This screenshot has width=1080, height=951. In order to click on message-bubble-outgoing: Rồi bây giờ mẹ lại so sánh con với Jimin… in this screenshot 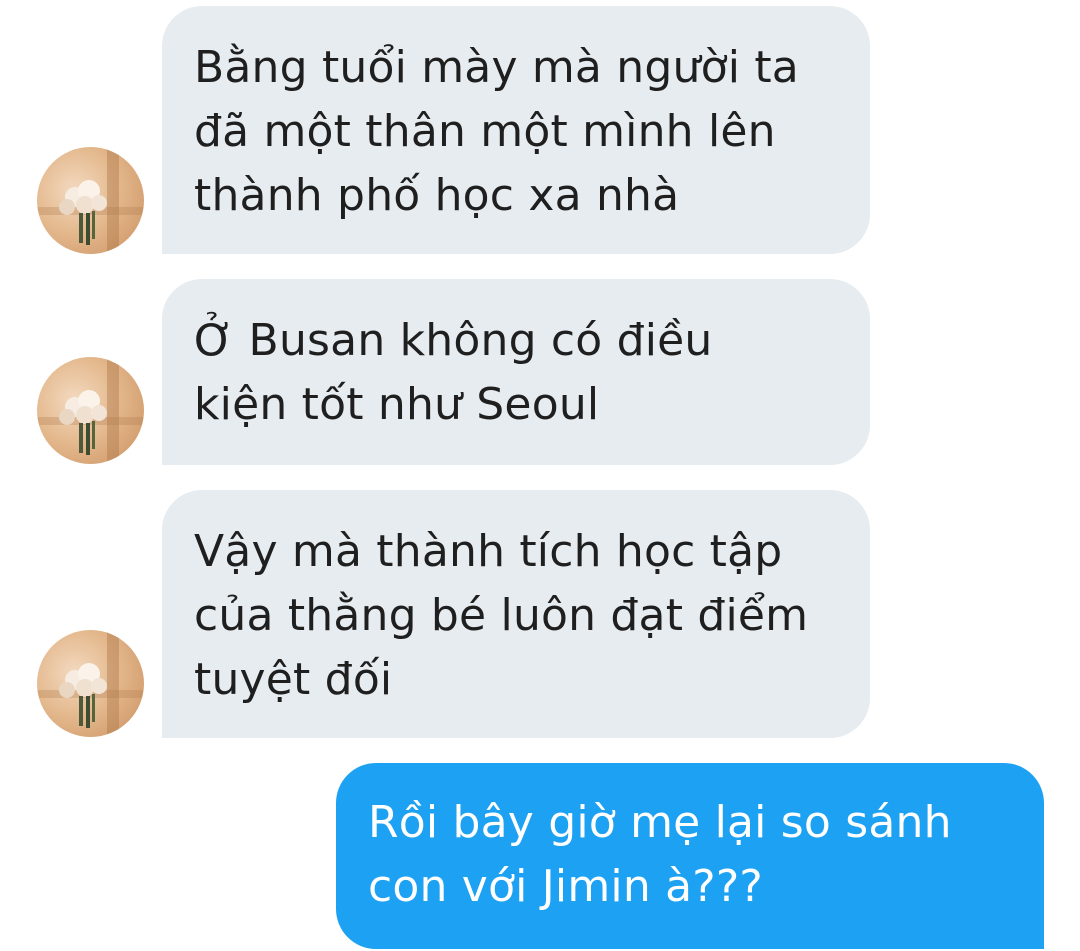, I will do `click(690, 856)`.